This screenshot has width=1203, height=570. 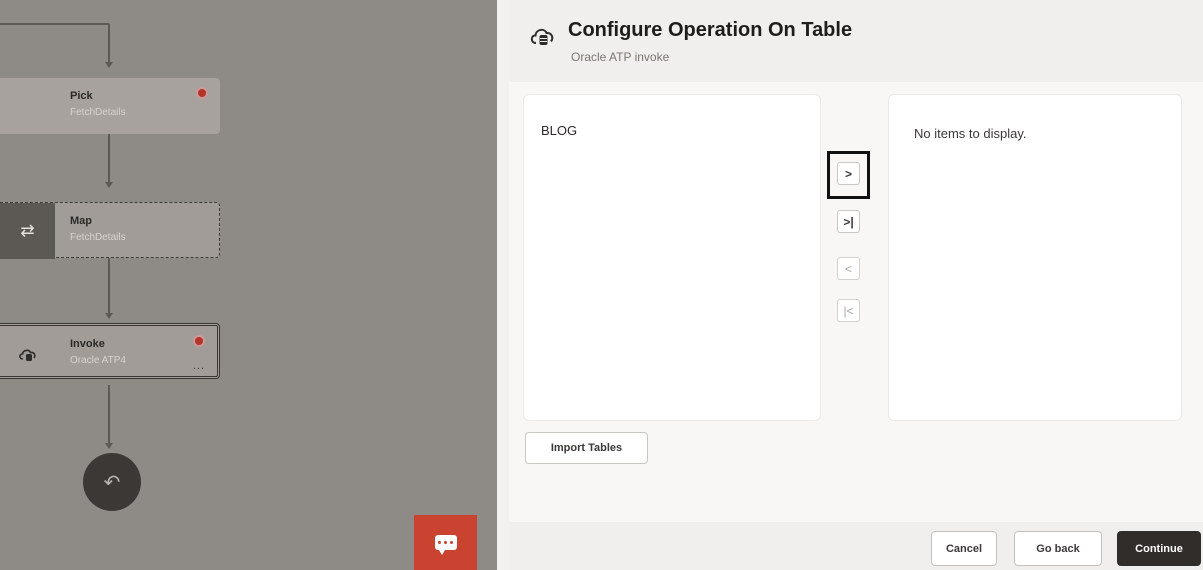 I want to click on remove-selected-button: <, so click(x=848, y=268).